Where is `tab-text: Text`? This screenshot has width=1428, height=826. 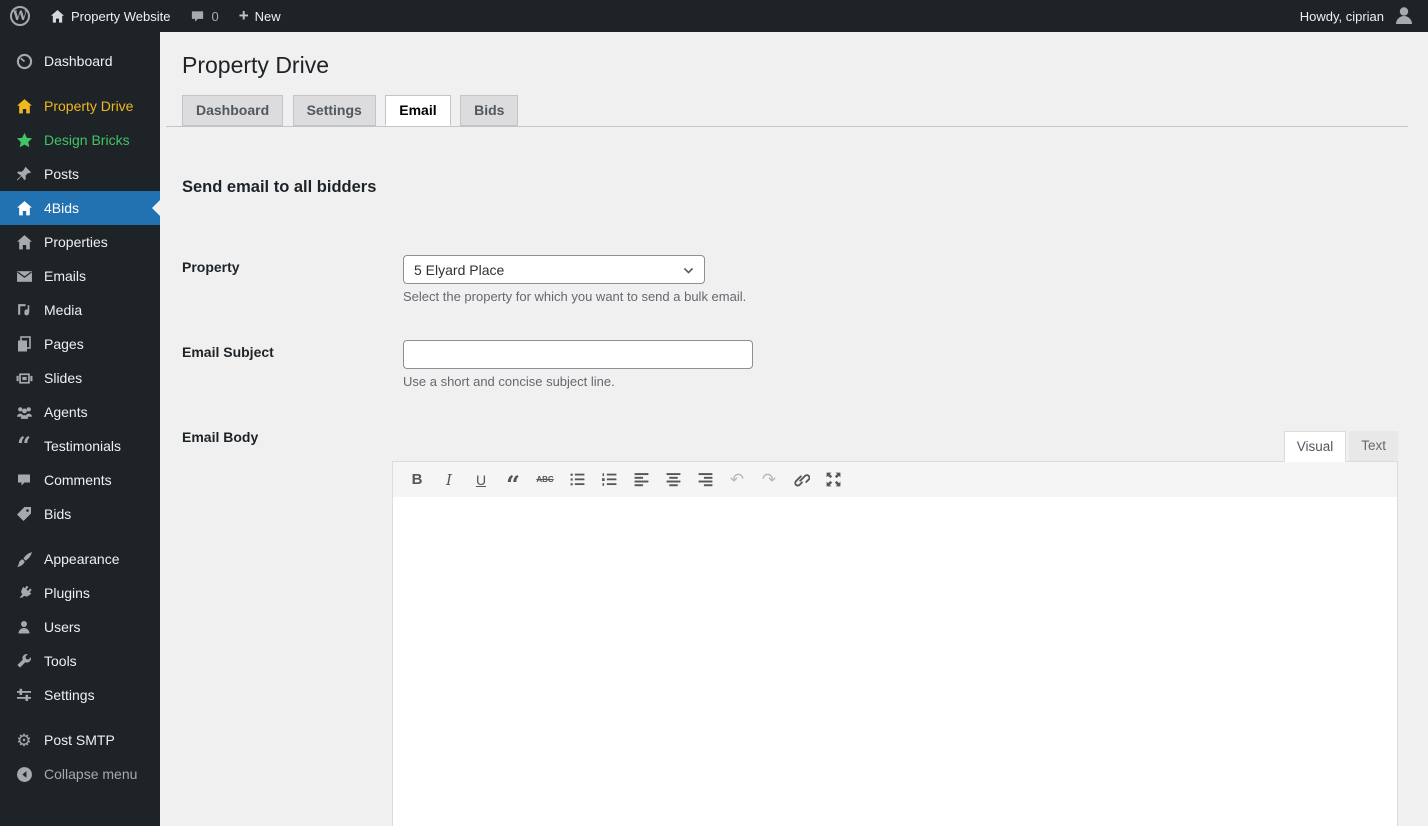
tab-text: Text is located at coordinates (1373, 446).